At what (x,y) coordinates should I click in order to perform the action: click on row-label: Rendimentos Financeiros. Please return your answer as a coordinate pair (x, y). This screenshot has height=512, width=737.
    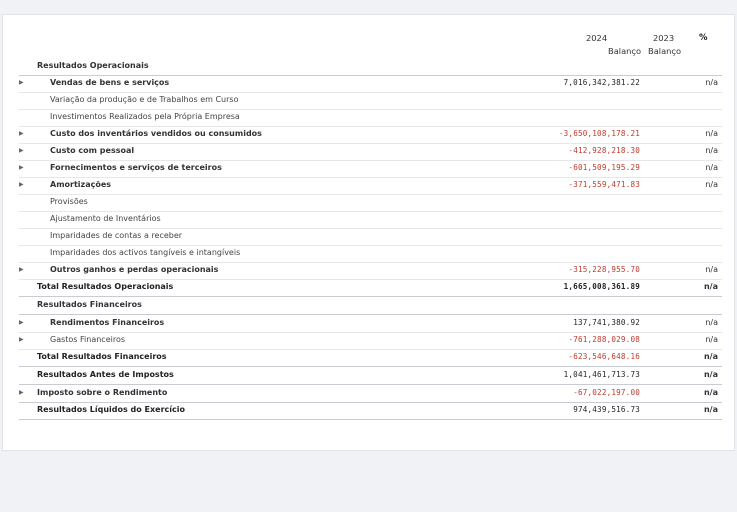
    Looking at the image, I should click on (107, 322).